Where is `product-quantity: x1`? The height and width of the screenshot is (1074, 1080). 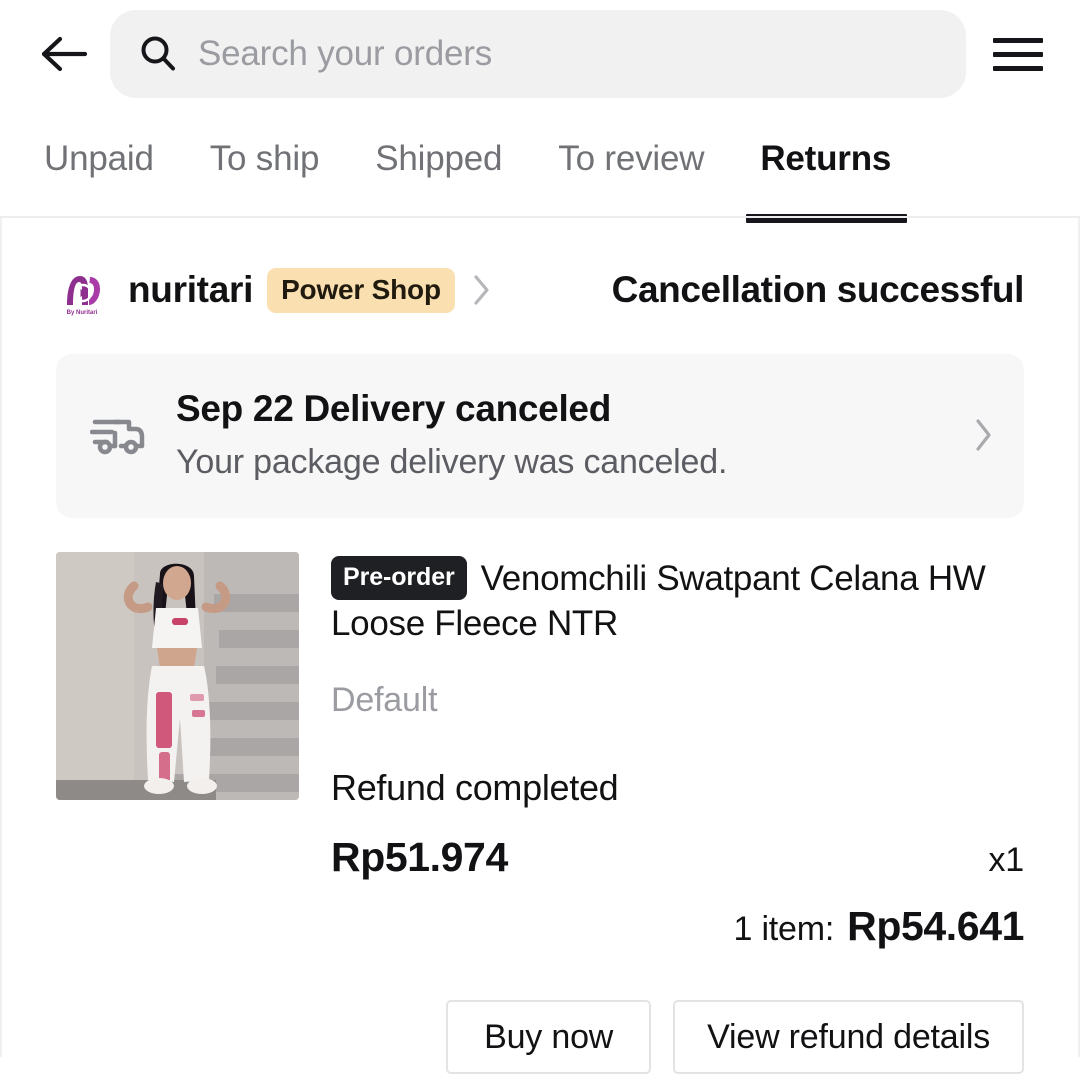 product-quantity: x1 is located at coordinates (1006, 859).